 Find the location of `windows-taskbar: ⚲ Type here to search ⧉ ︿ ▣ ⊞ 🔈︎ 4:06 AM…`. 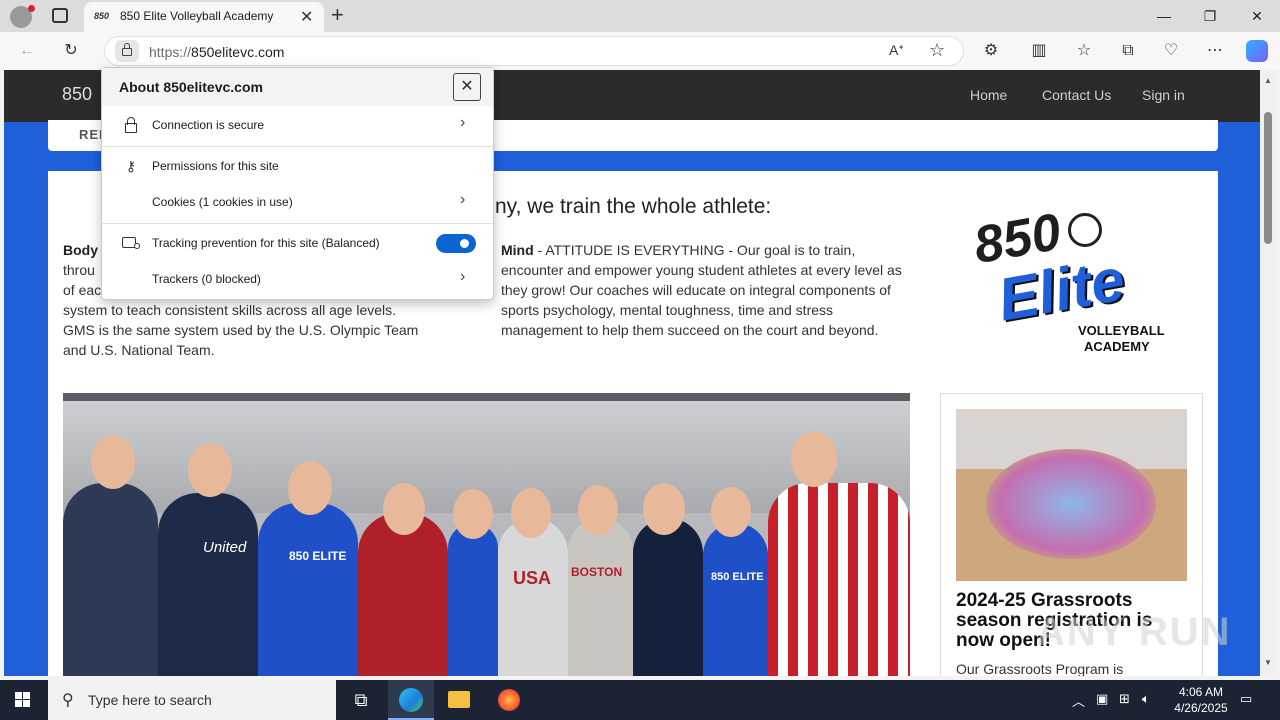

windows-taskbar: ⚲ Type here to search ⧉ ︿ ▣ ⊞ 🔈︎ 4:06 AM… is located at coordinates (640, 700).